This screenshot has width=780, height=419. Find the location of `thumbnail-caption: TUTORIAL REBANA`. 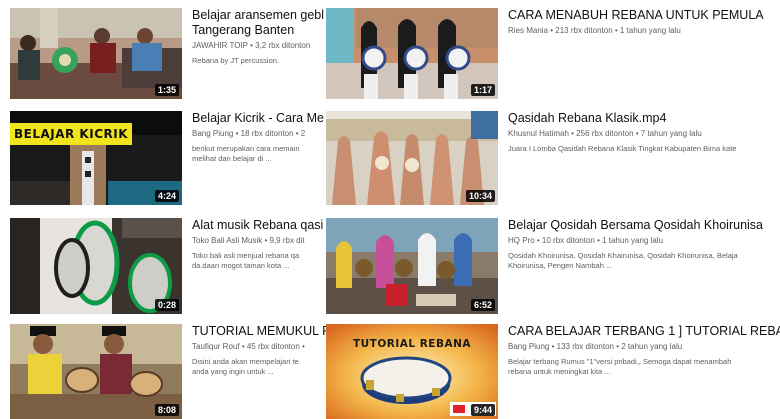

thumbnail-caption: TUTORIAL REBANA is located at coordinates (412, 344).